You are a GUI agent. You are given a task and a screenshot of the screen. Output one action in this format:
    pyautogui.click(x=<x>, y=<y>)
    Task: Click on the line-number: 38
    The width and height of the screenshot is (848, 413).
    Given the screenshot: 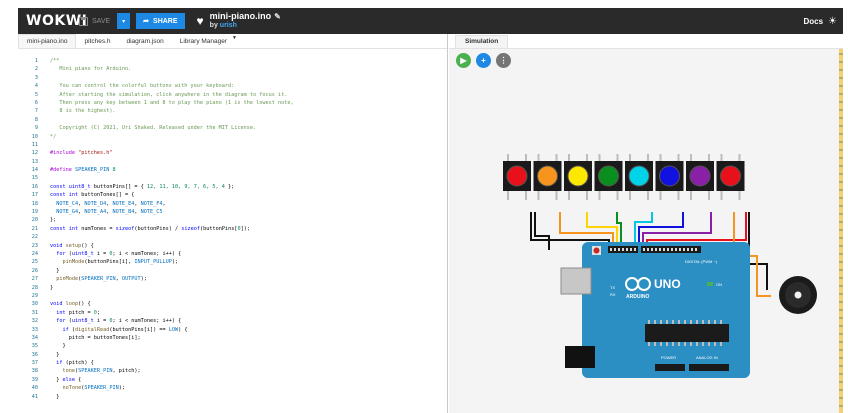 What is the action you would take?
    pyautogui.click(x=34, y=371)
    